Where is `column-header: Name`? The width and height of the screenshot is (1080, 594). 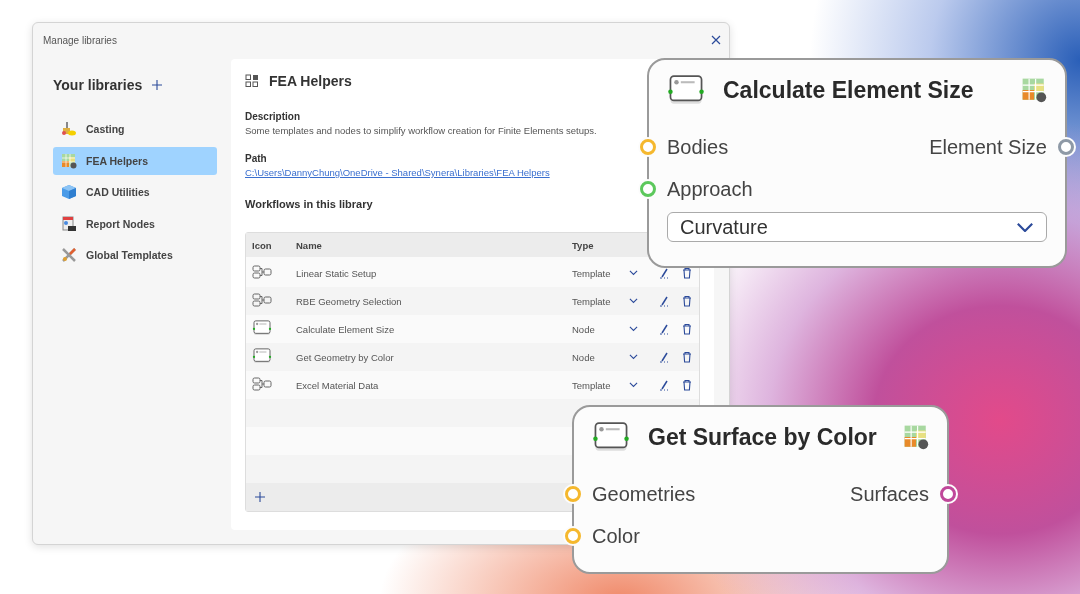 column-header: Name is located at coordinates (309, 245).